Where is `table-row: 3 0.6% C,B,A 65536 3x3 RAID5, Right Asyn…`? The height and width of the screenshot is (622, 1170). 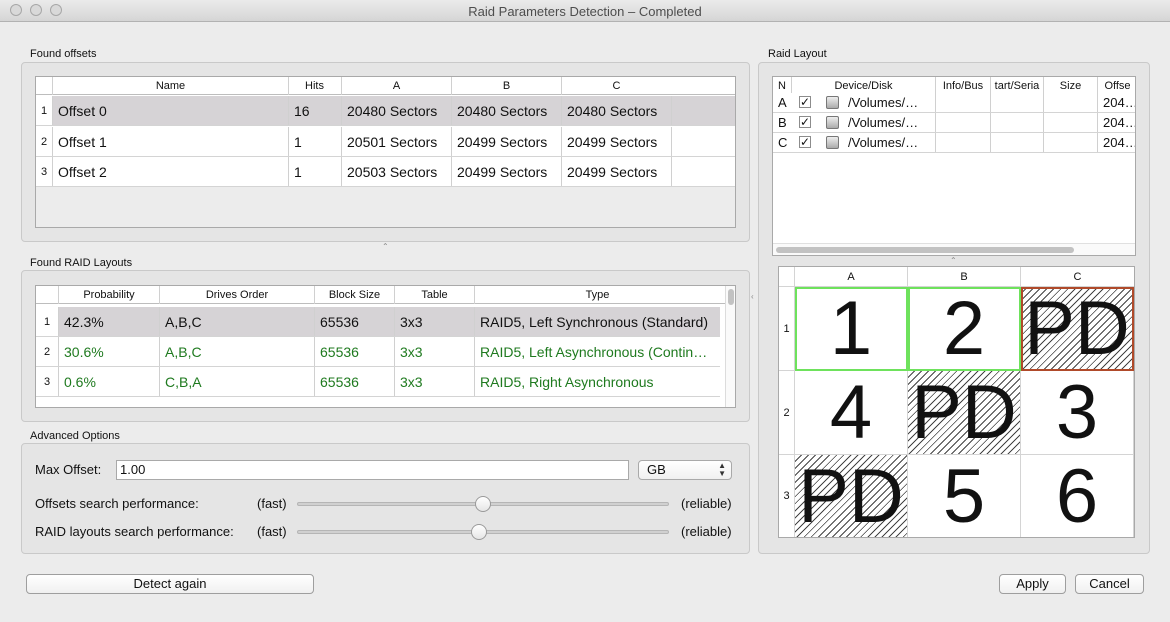
table-row: 3 0.6% C,B,A 65536 3x3 RAID5, Right Asyn… is located at coordinates (378, 382).